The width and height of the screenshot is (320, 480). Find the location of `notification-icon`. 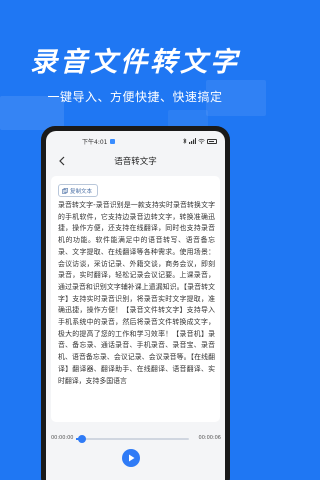

notification-icon is located at coordinates (113, 141).